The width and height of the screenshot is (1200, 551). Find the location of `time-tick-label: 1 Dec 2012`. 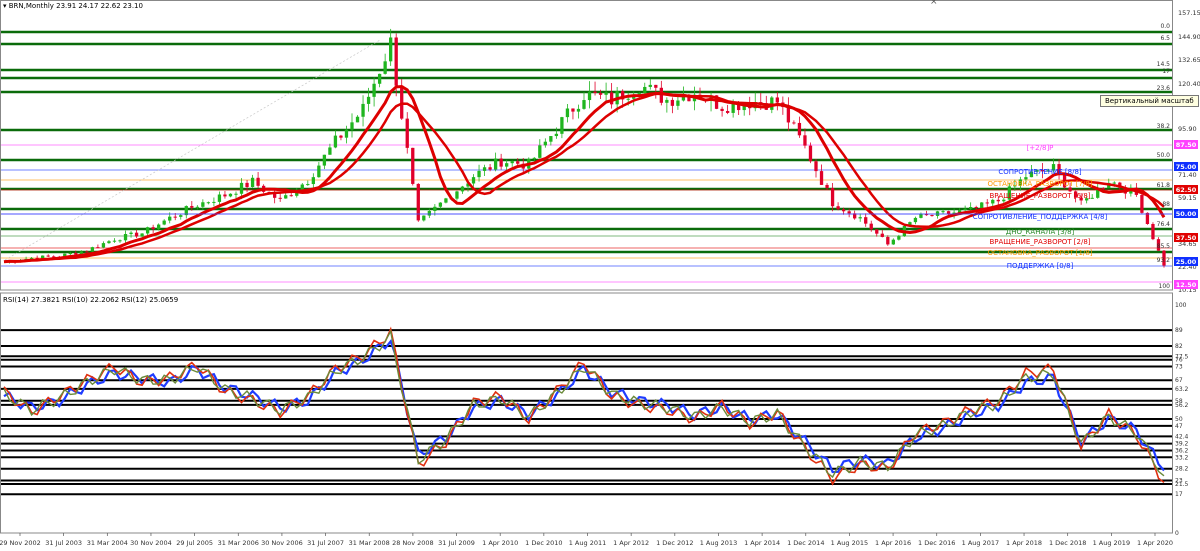

time-tick-label: 1 Dec 2012 is located at coordinates (674, 543).